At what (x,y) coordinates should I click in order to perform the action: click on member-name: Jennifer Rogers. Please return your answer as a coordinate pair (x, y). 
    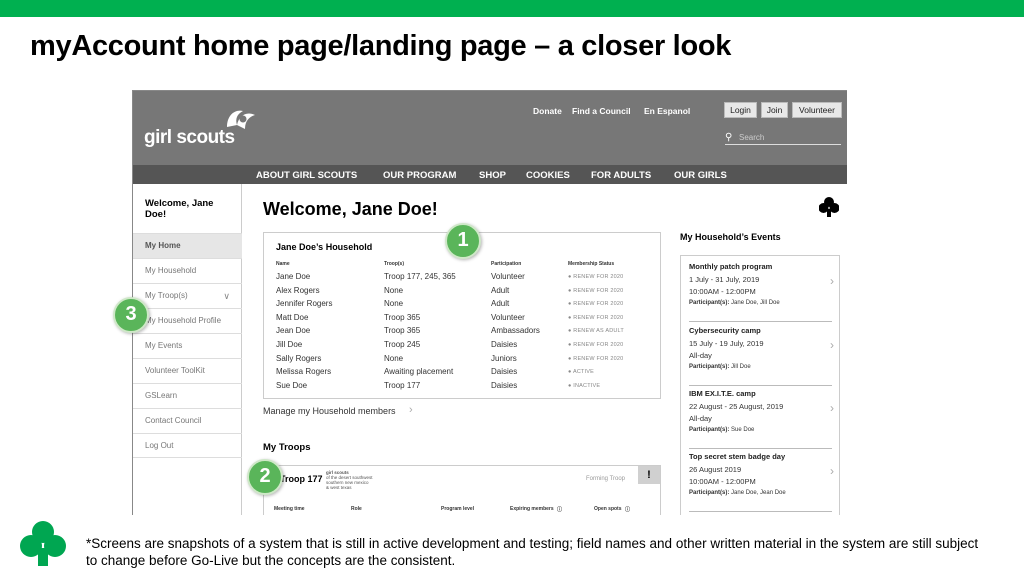
    Looking at the image, I should click on (304, 304).